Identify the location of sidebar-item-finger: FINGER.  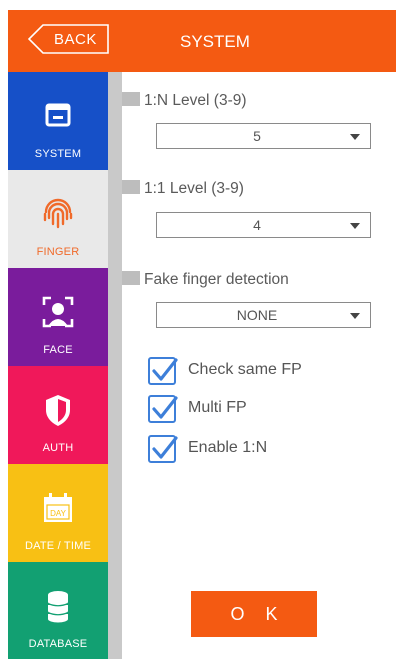
(58, 219).